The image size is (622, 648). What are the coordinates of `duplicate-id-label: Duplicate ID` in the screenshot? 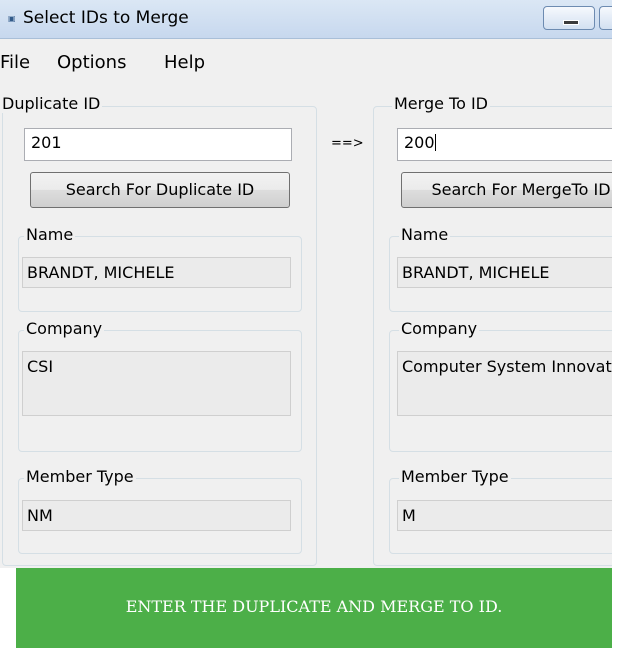 It's located at (51, 103).